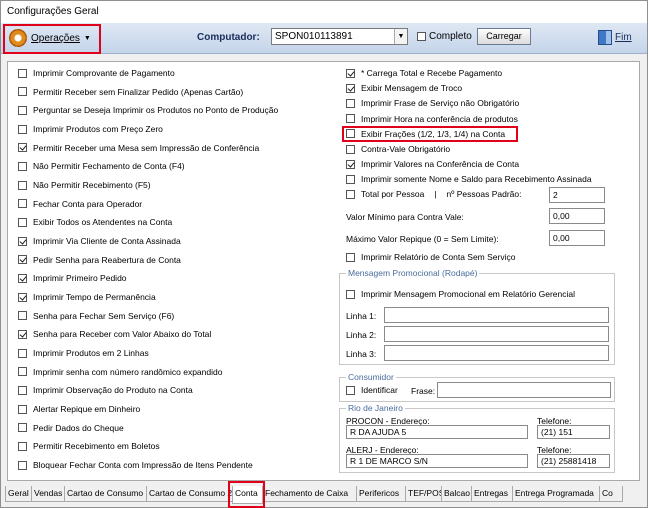 The image size is (648, 508). Describe the element at coordinates (189, 494) in the screenshot. I see `tab-cartao-de-consumo-2: Cartao de Consumo 2` at that location.